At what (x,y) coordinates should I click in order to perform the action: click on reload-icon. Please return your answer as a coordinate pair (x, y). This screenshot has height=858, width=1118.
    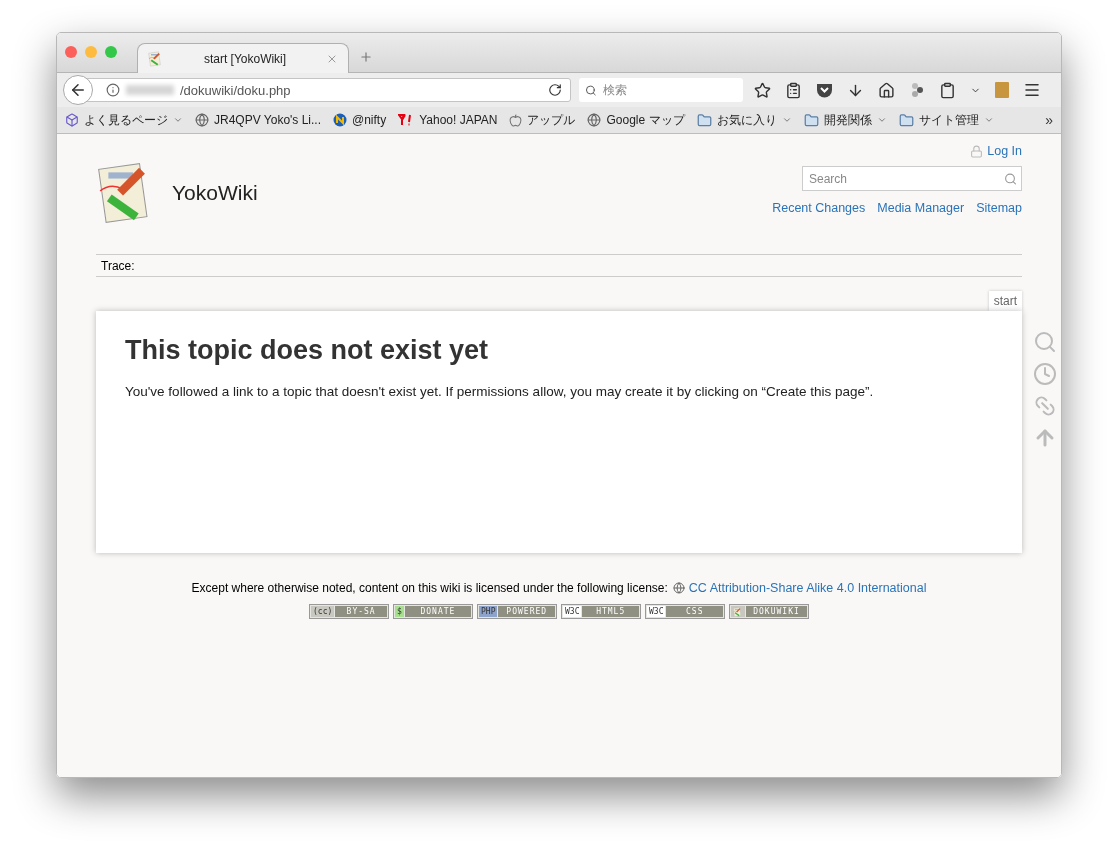
    Looking at the image, I should click on (555, 90).